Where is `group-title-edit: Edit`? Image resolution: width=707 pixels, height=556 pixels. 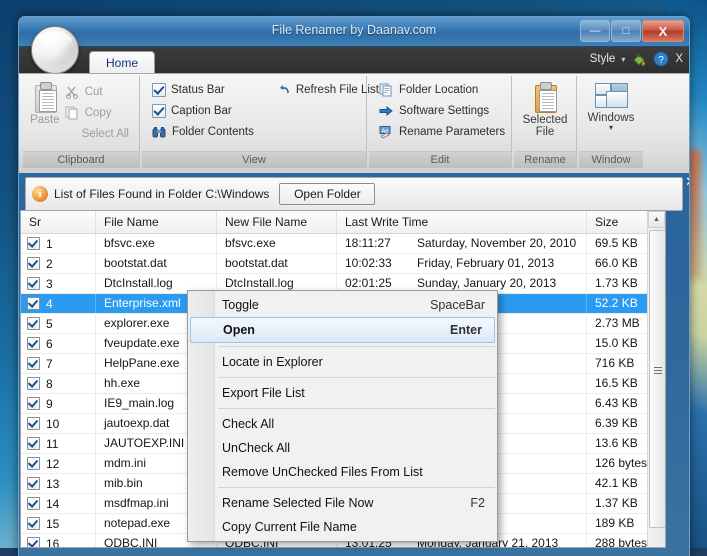
group-title-edit: Edit is located at coordinates (440, 159).